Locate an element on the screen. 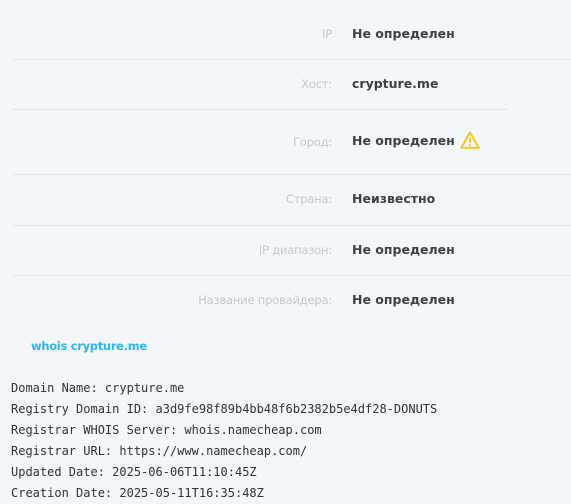  city-value-group: Не определен is located at coordinates (416, 140).